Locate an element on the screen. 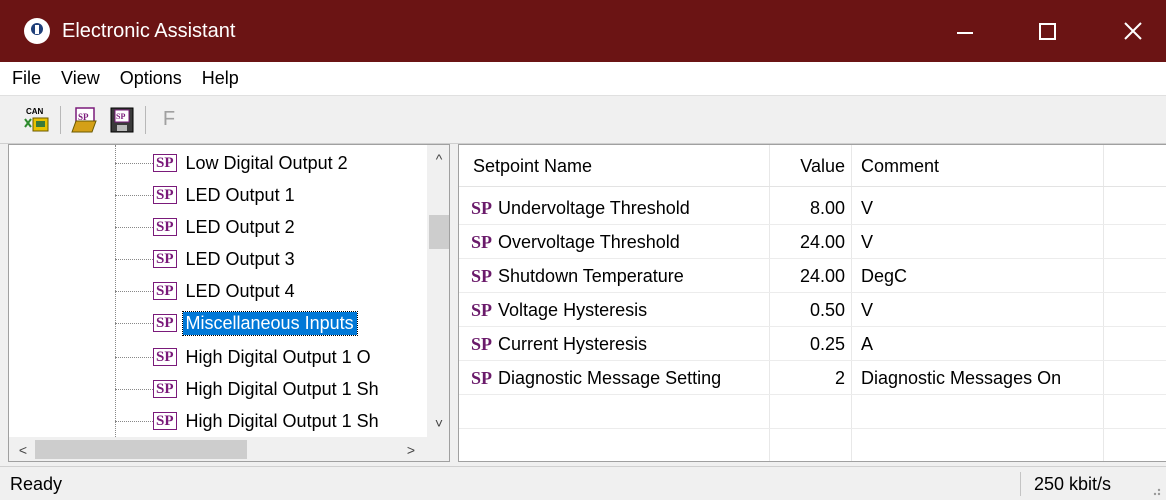  setpoint-value: 0.25 is located at coordinates (827, 343).